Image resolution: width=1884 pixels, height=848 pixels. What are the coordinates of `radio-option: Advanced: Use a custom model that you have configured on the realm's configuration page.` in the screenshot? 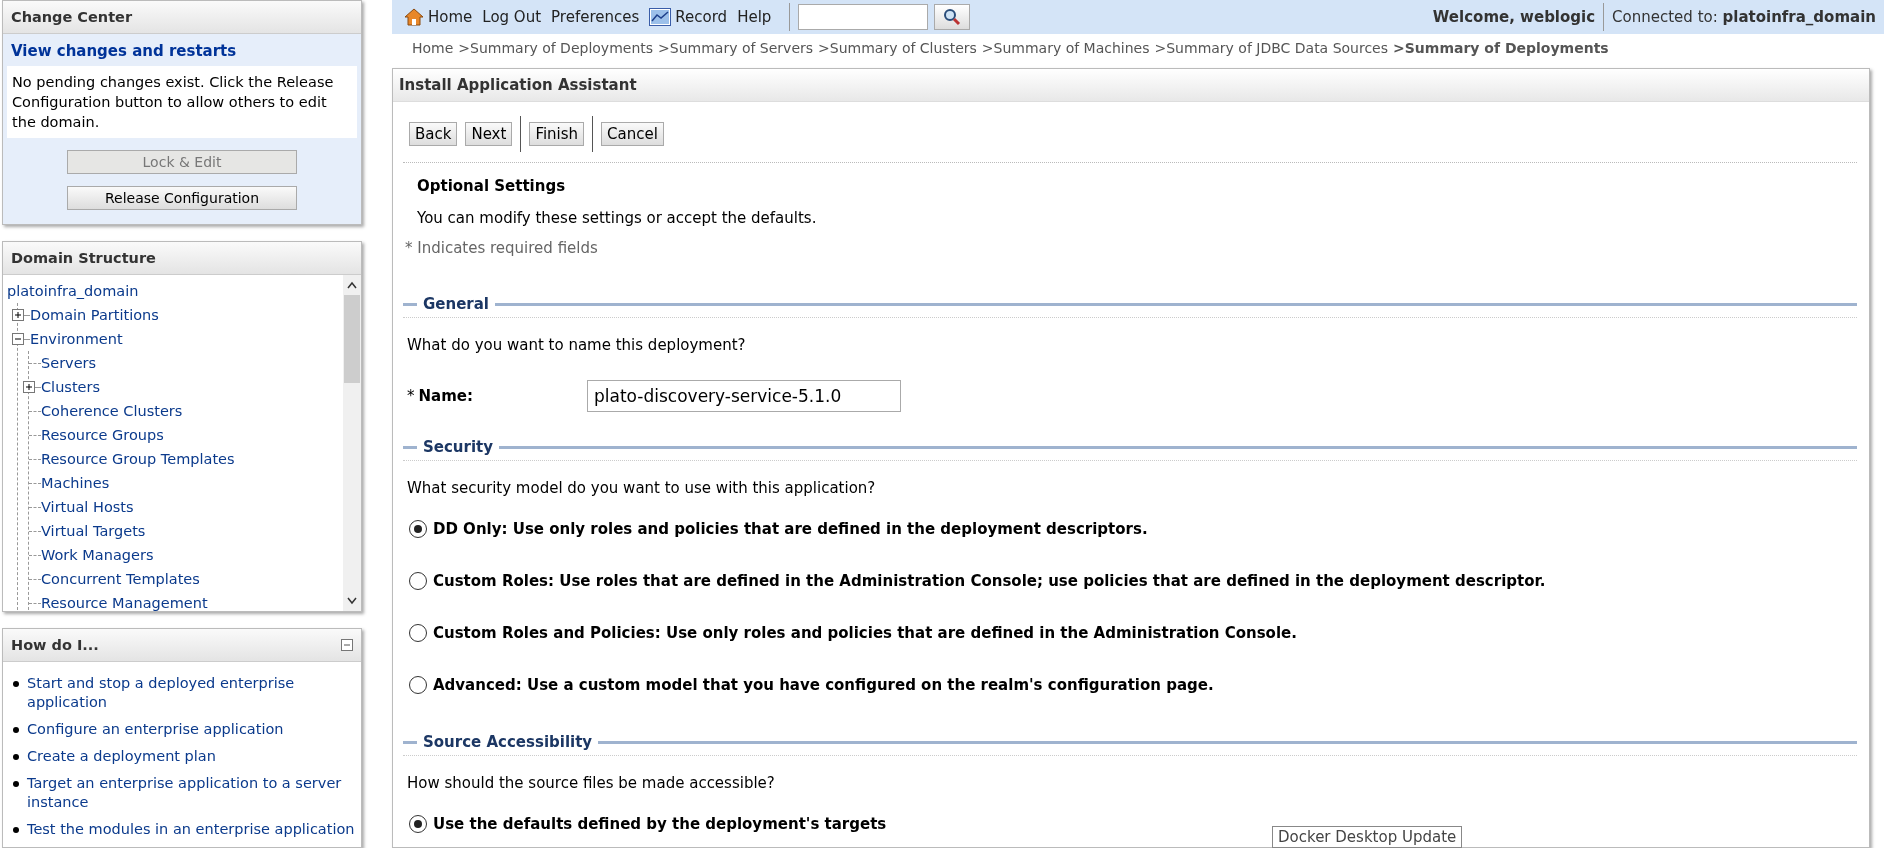 It's located at (811, 685).